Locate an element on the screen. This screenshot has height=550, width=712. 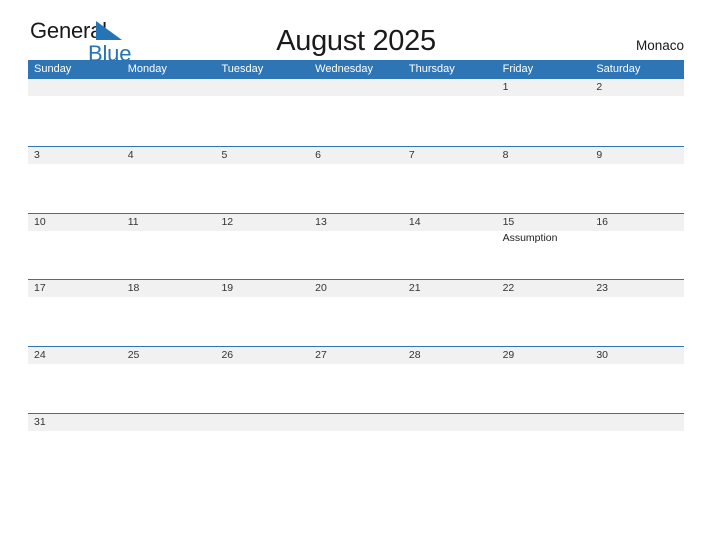
day-cell: 13 is located at coordinates (356, 246).